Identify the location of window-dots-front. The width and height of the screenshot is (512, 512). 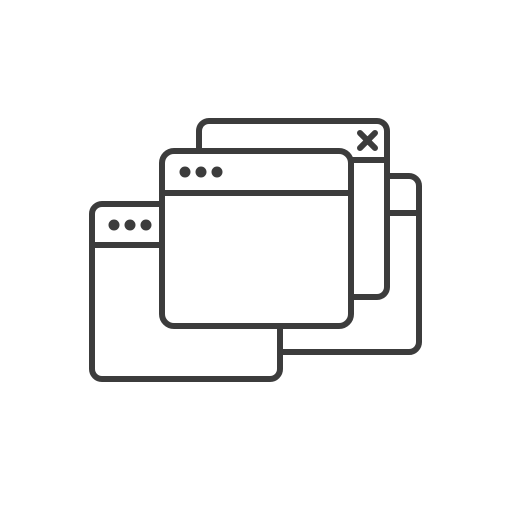
(201, 172).